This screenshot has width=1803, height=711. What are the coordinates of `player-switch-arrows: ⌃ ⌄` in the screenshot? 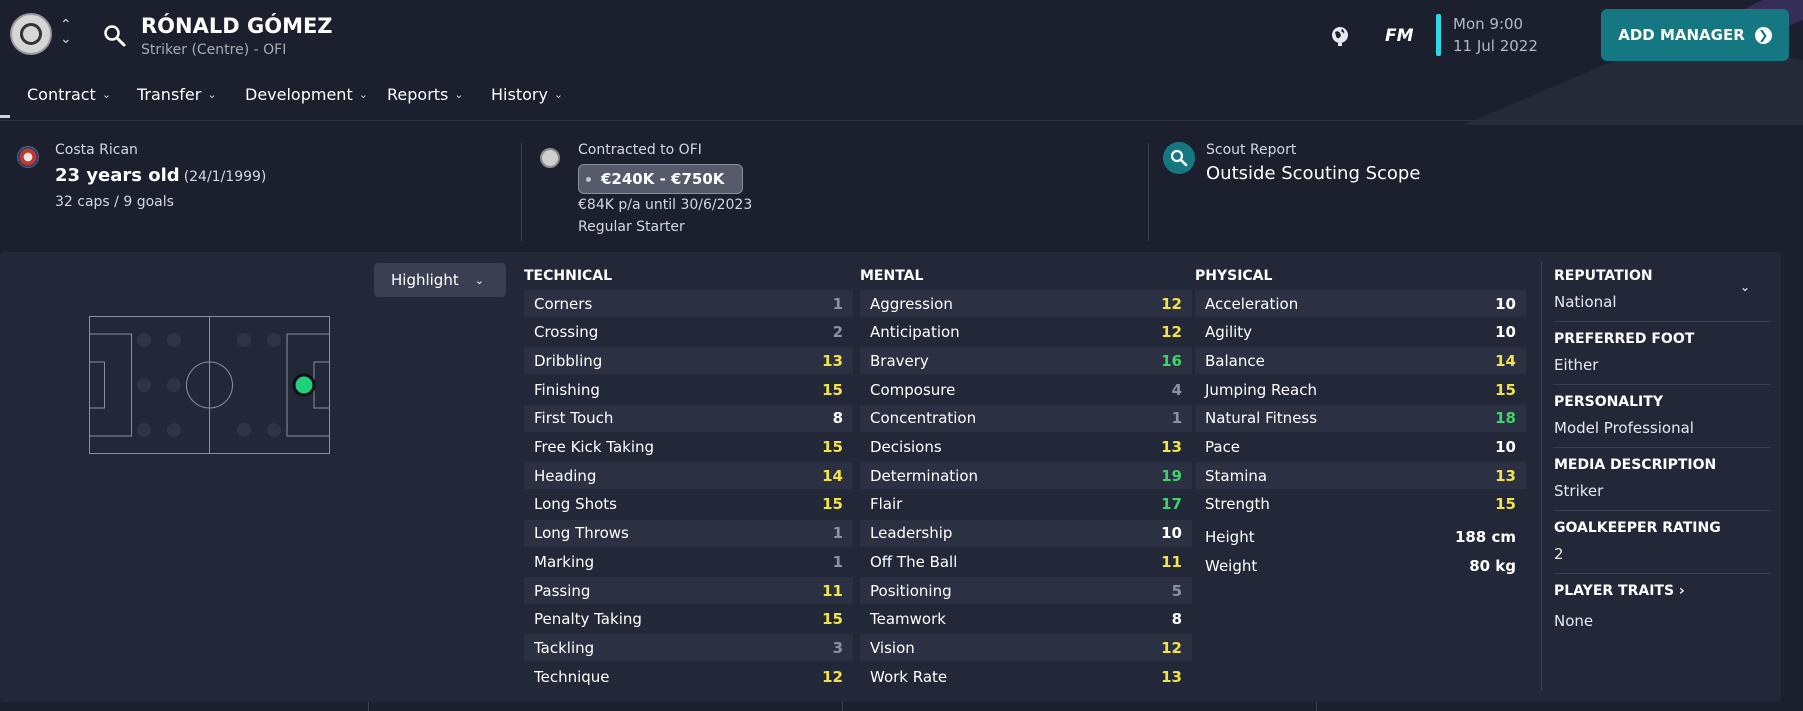 It's located at (66, 32).